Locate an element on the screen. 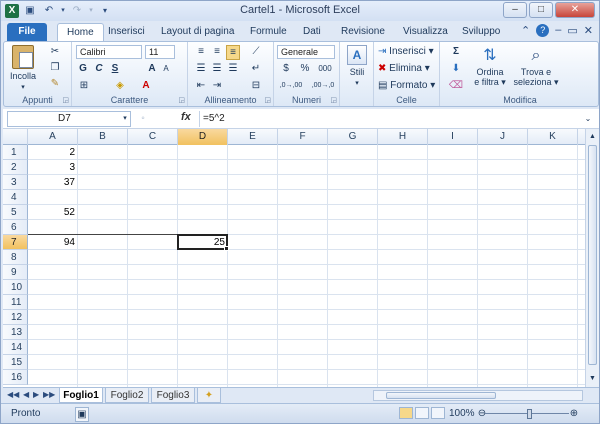 Image resolution: width=600 pixels, height=424 pixels. first-sheet-icon: ◀◀ is located at coordinates (13, 394).